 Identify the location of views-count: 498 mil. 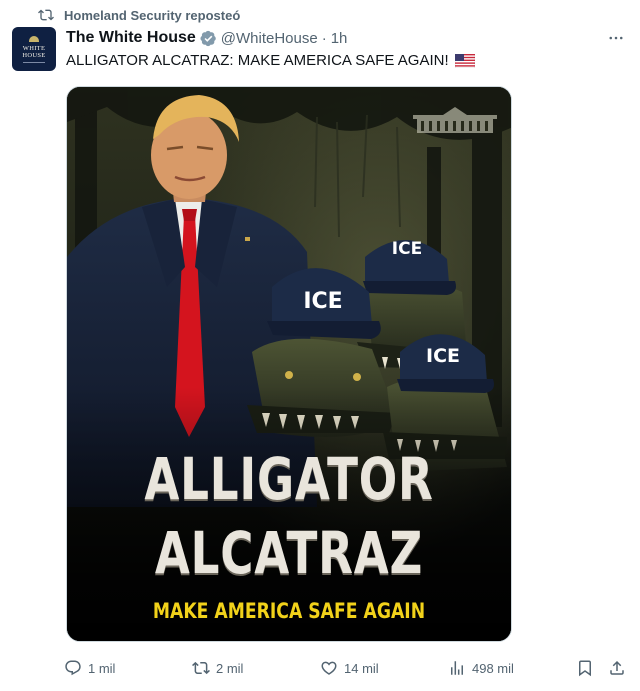
(493, 668).